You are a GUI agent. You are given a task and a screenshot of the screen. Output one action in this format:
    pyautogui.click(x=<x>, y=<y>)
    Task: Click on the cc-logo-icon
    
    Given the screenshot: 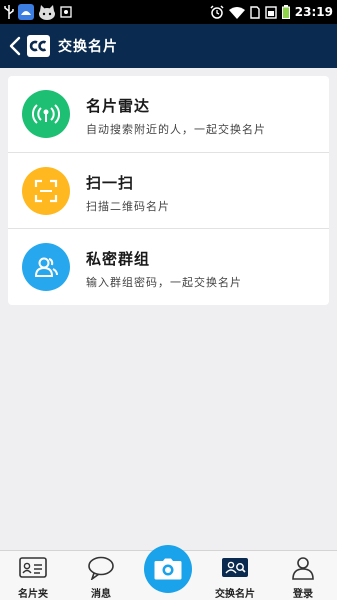 What is the action you would take?
    pyautogui.click(x=38, y=46)
    